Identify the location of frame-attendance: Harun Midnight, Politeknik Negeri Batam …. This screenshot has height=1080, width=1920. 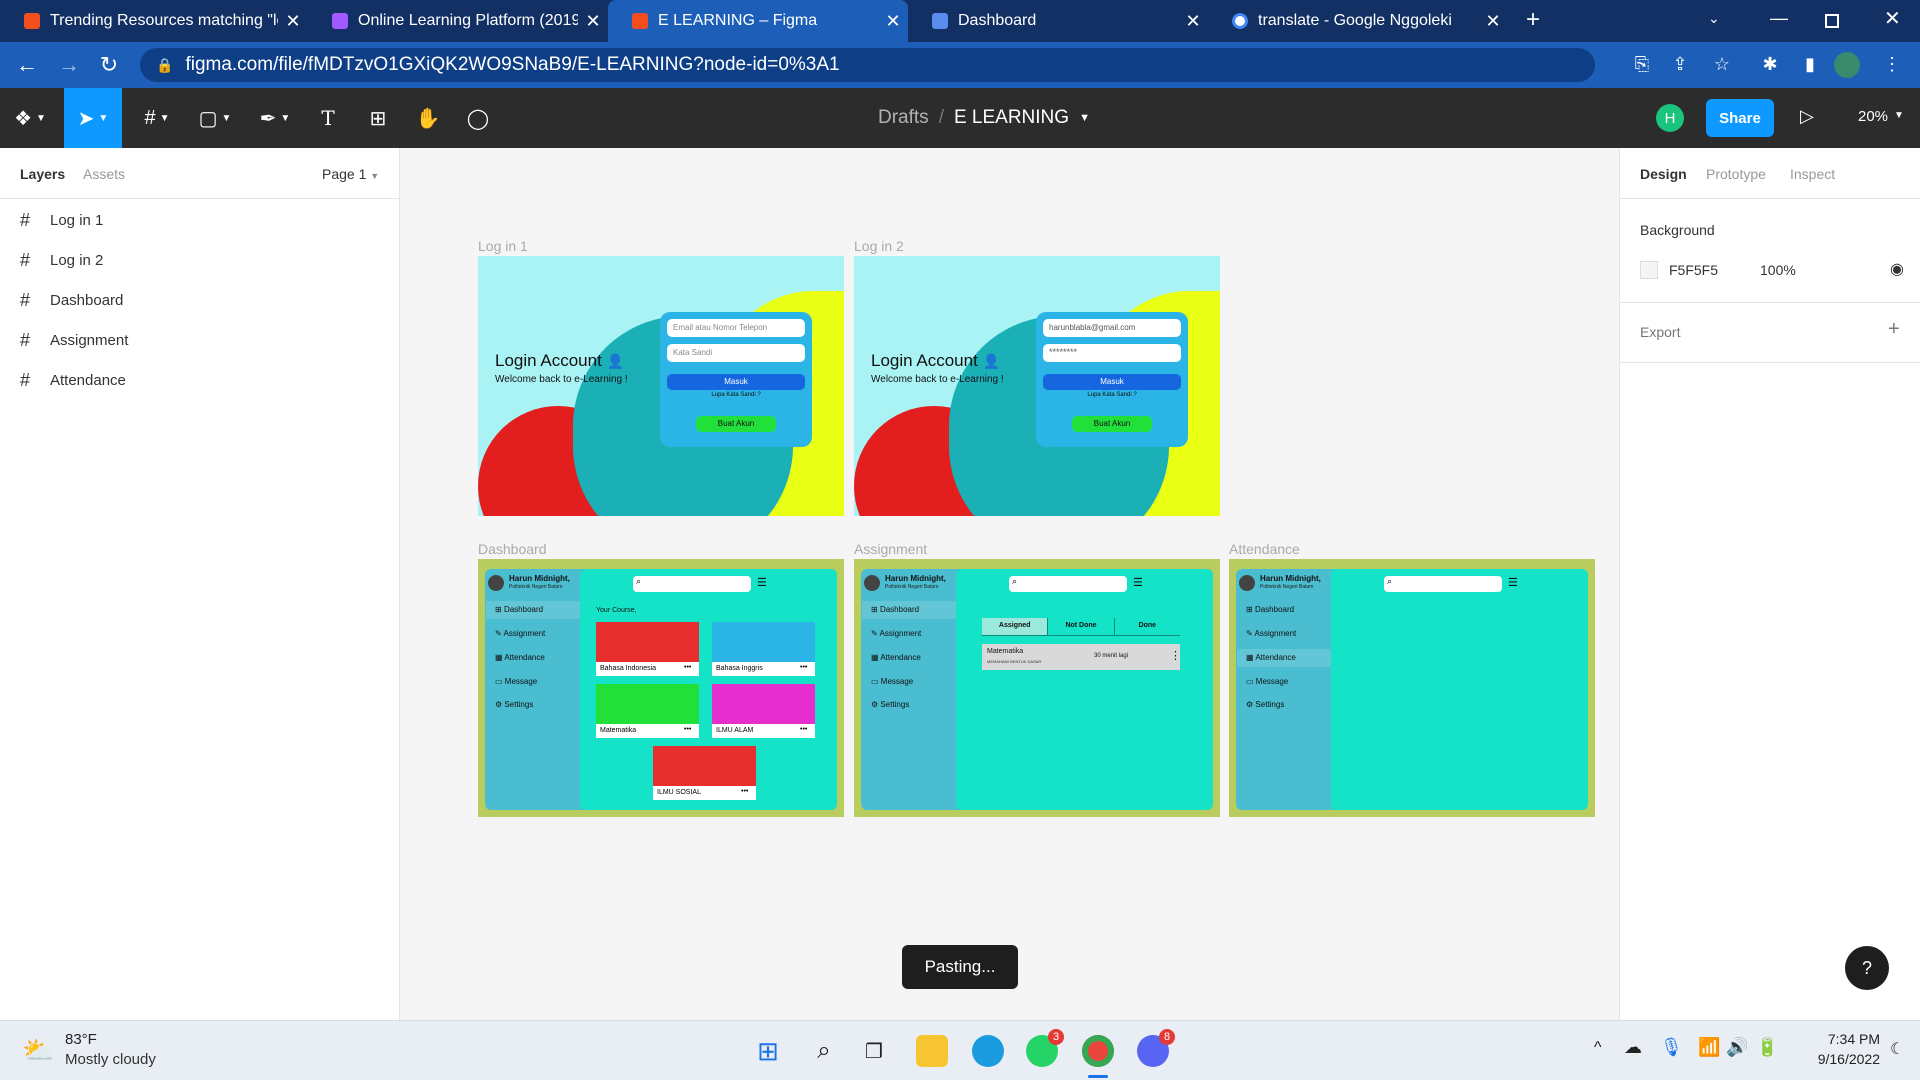
(1412, 688).